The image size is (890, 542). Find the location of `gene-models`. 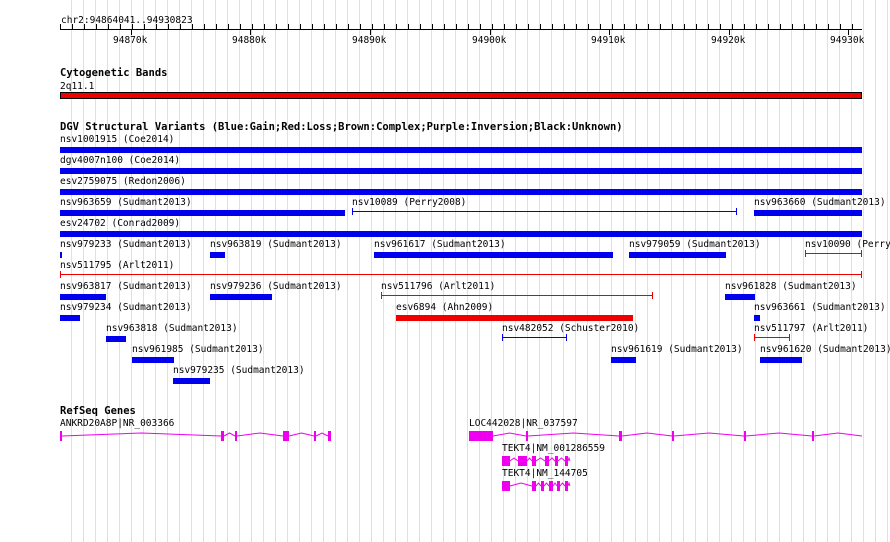

gene-models is located at coordinates (461, 461).